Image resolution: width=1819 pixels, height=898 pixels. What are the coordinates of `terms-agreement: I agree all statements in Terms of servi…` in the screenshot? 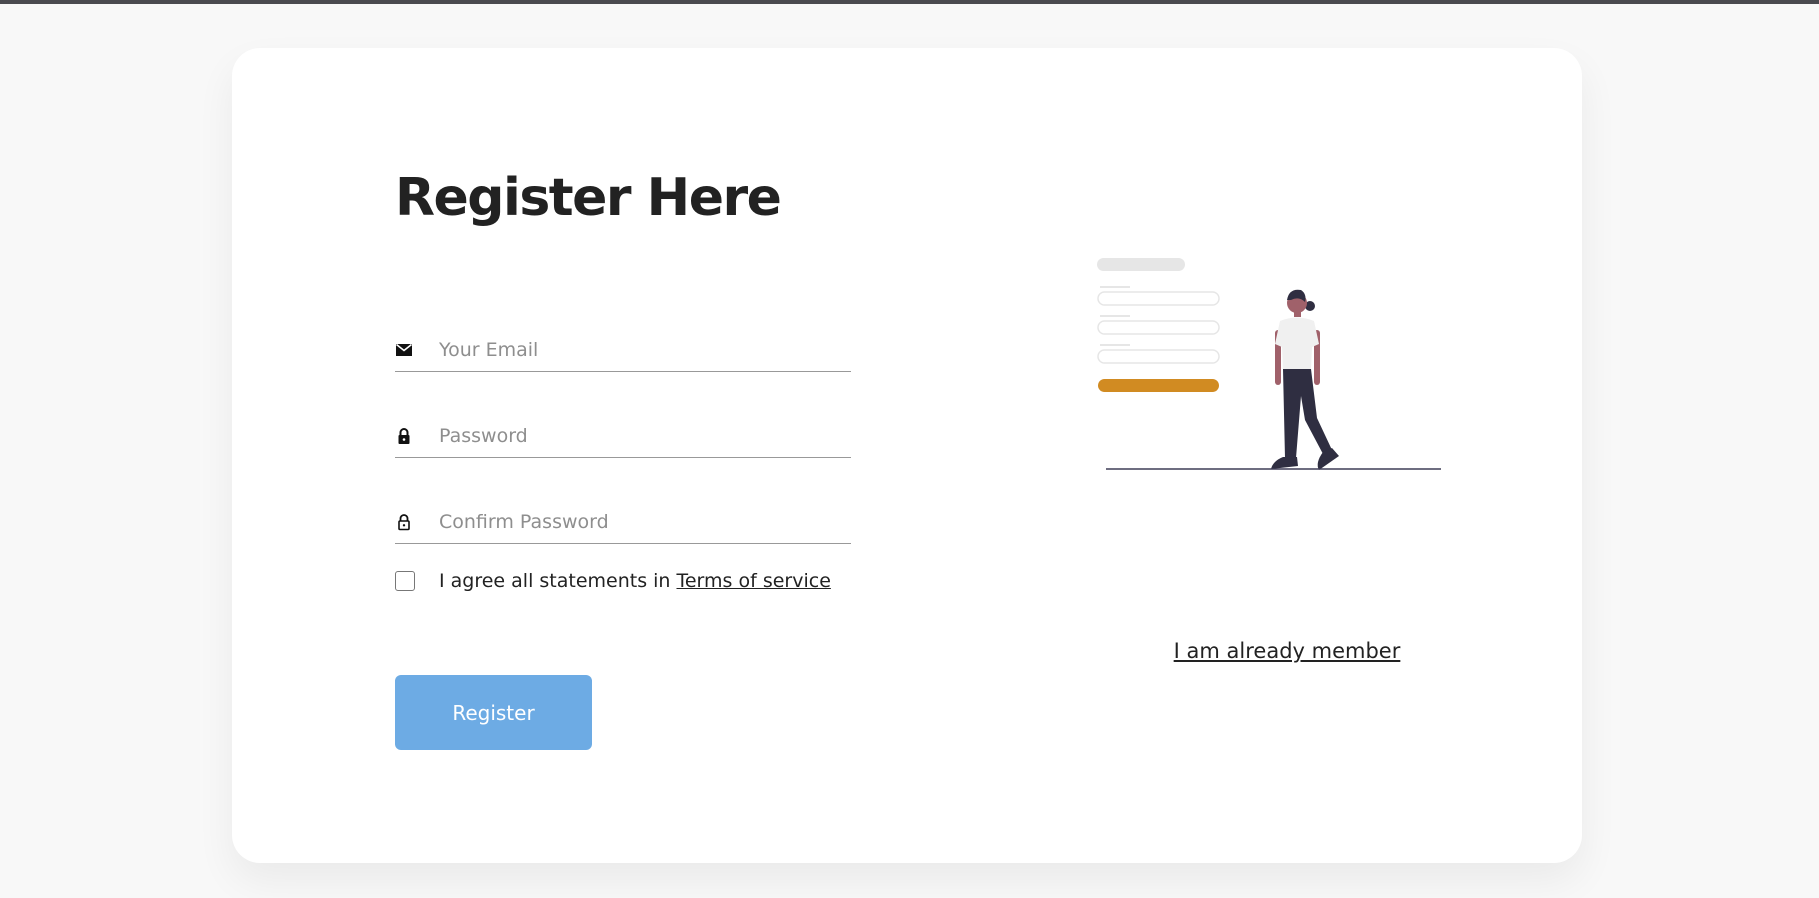 It's located at (613, 581).